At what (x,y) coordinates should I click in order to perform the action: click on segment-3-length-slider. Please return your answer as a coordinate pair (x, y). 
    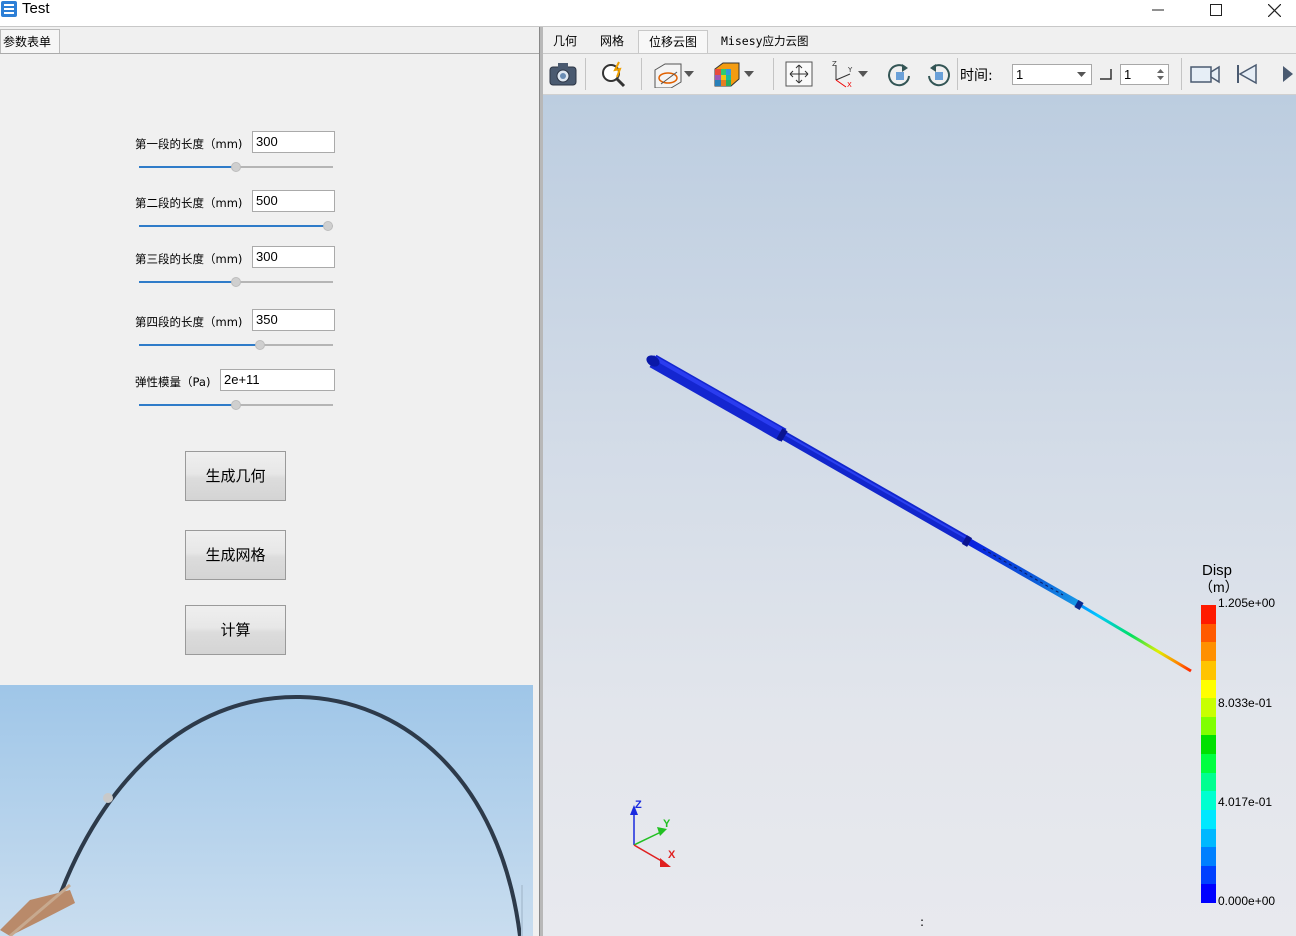
    Looking at the image, I should click on (236, 282).